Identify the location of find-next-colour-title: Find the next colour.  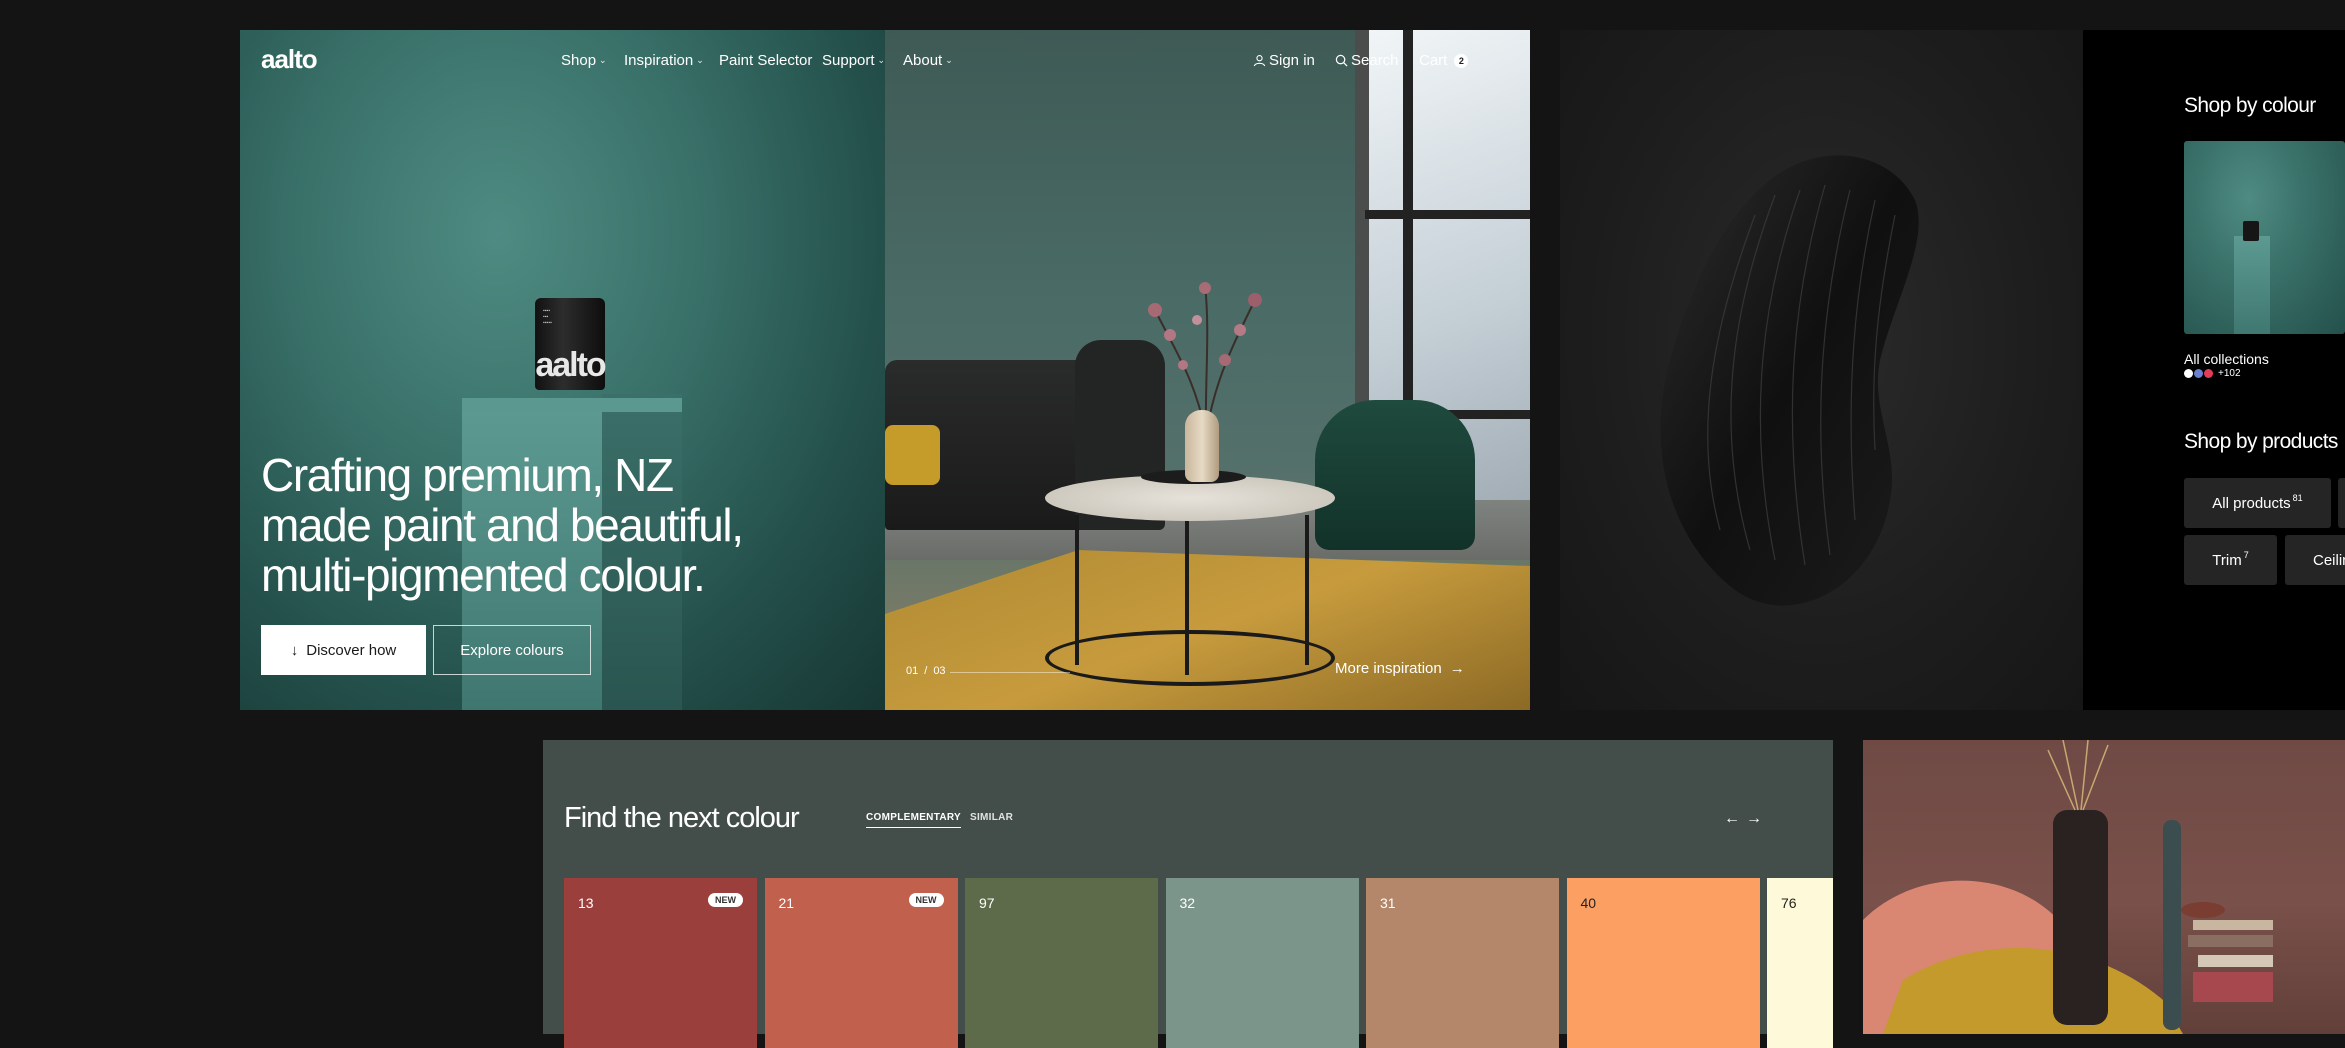
(682, 818).